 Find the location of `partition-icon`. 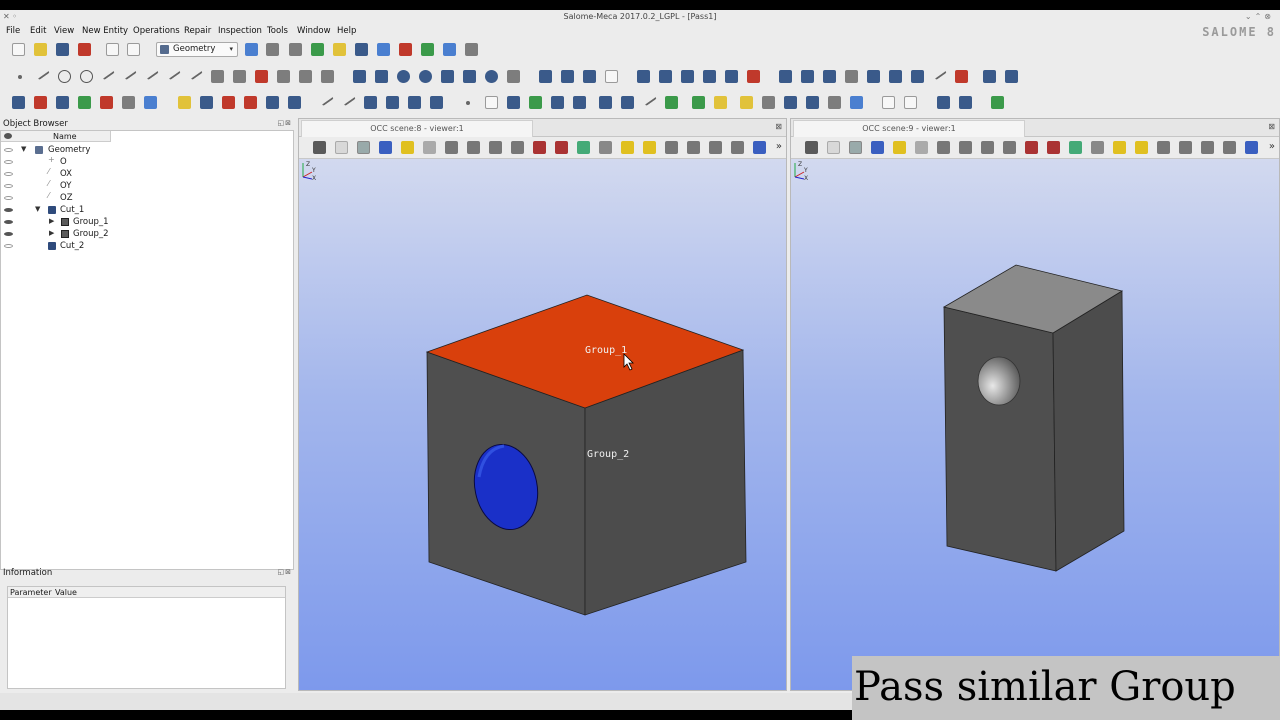

partition-icon is located at coordinates (731, 76).